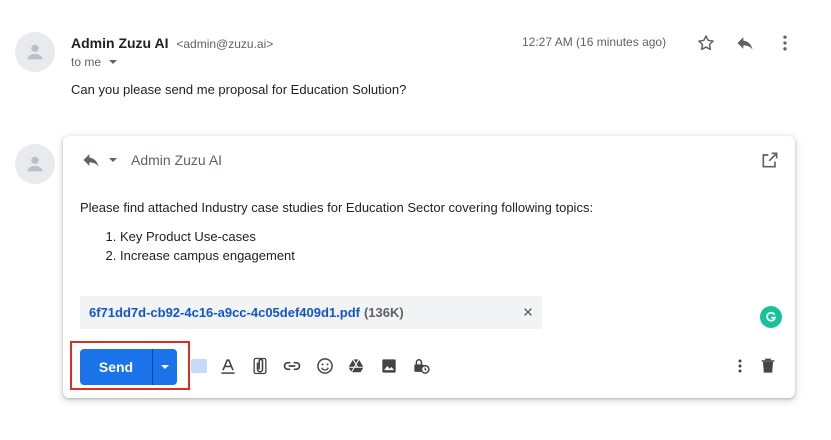  I want to click on discard-draft-button, so click(768, 366).